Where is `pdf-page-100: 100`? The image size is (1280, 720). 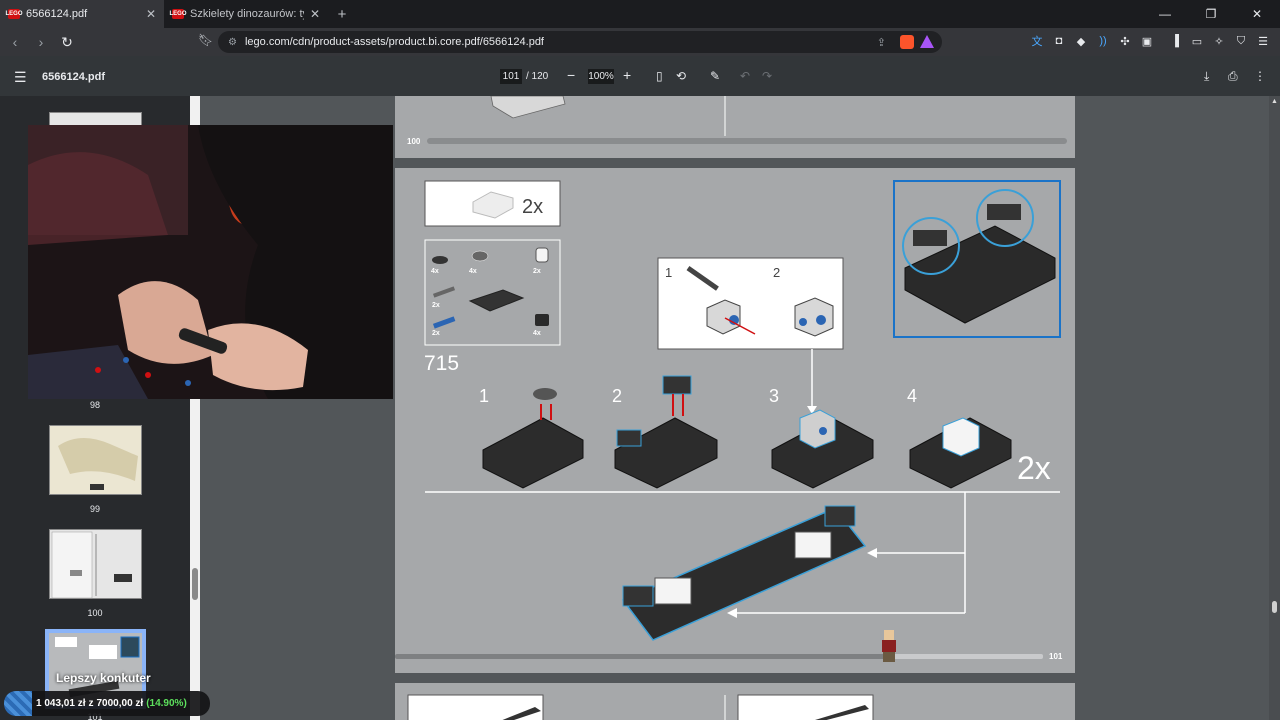 pdf-page-100: 100 is located at coordinates (735, 127).